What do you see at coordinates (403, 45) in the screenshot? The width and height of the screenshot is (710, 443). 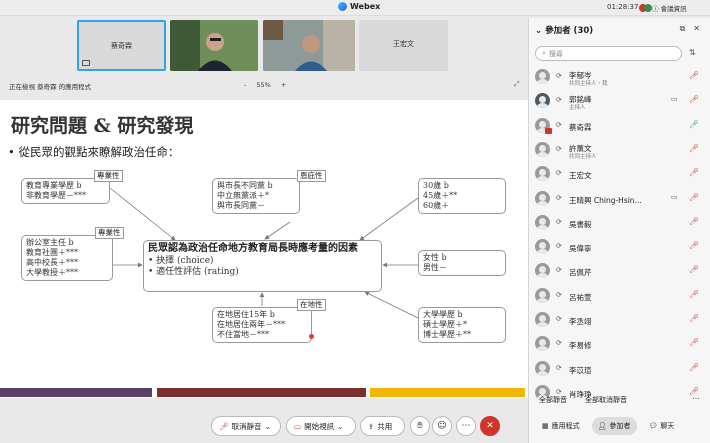 I see `video-tile-avatar: 王宏文` at bounding box center [403, 45].